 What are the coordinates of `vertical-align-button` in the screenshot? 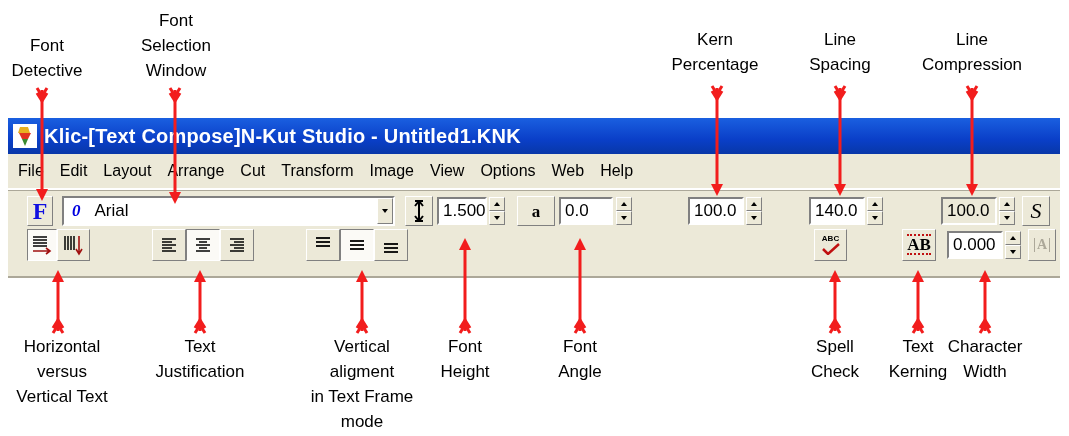 It's located at (357, 244).